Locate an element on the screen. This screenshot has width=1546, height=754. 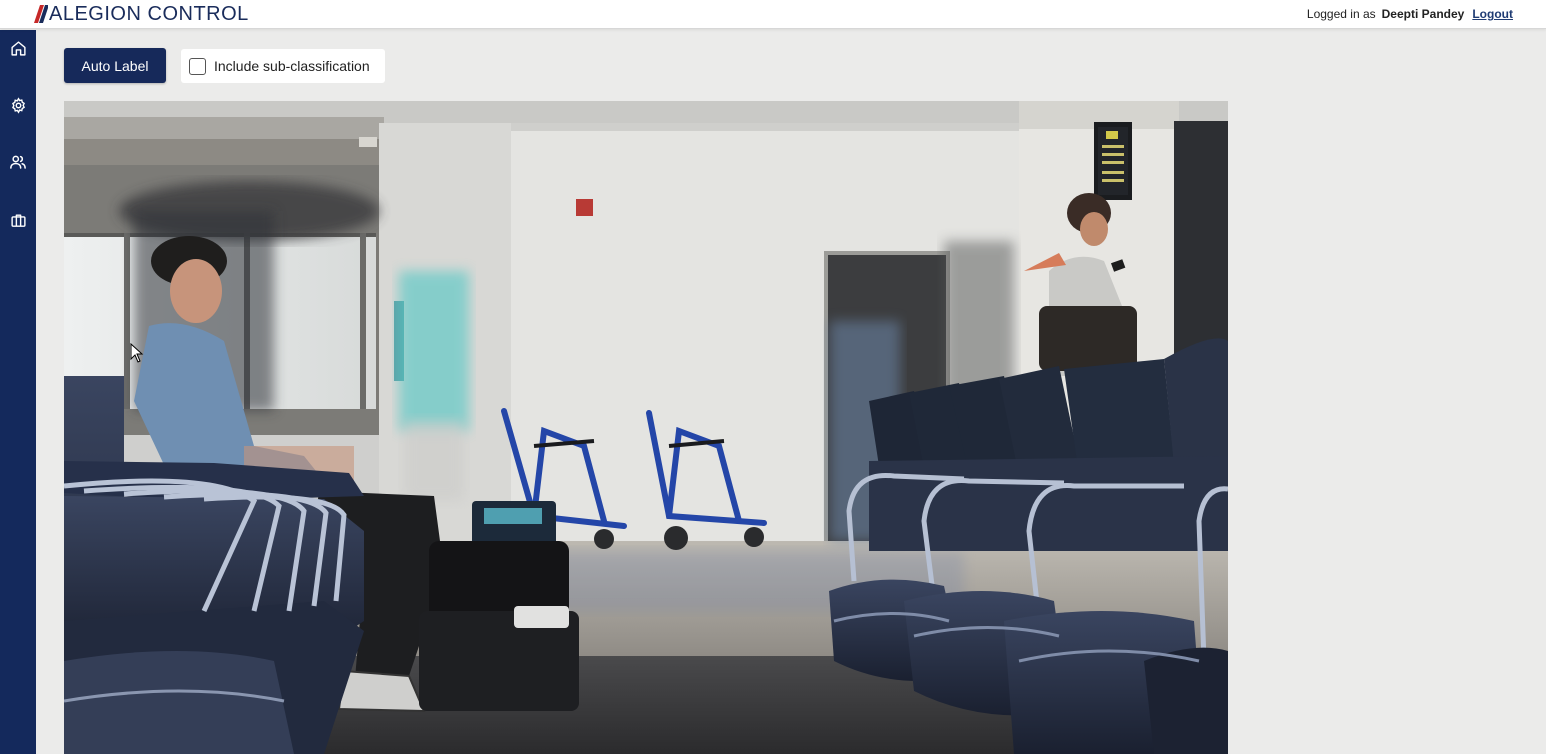
sidebar is located at coordinates (18, 392).